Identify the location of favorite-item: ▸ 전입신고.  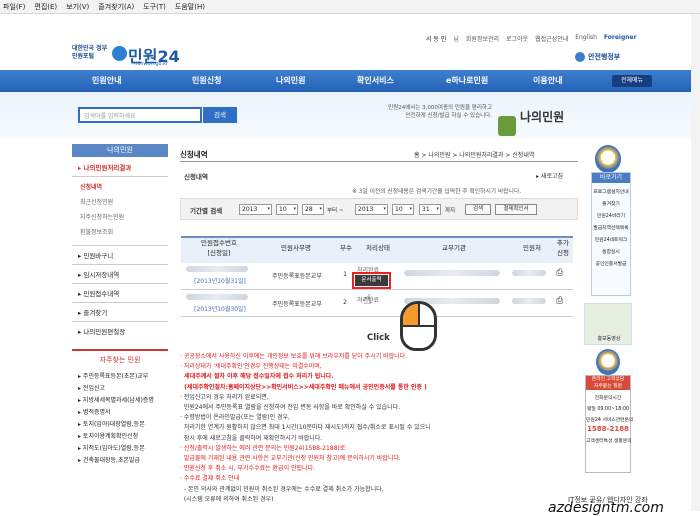
(120, 388).